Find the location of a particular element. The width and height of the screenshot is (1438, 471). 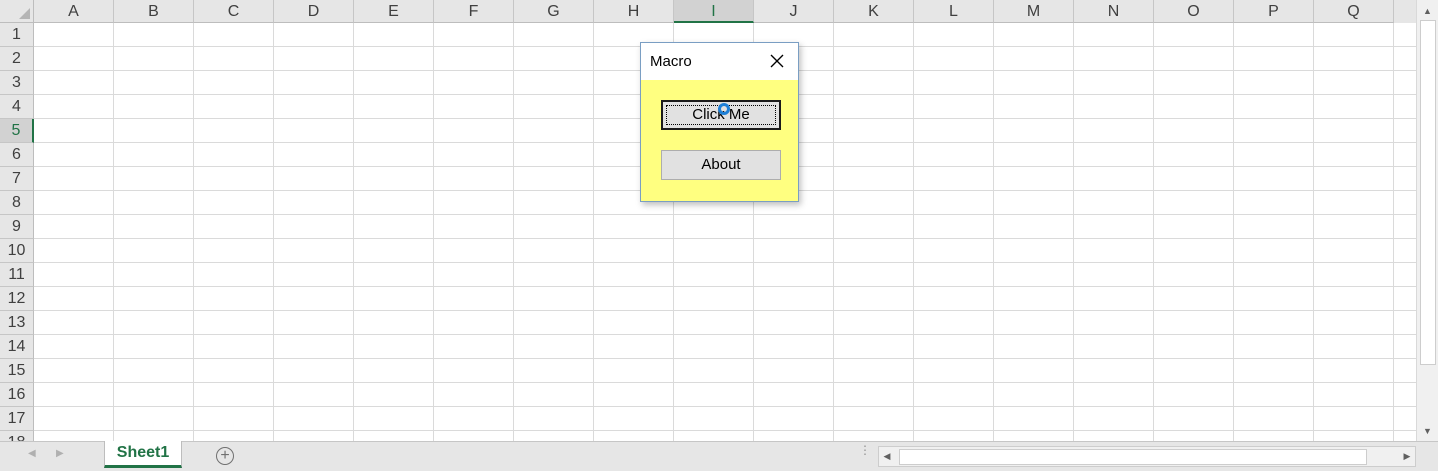

arrow-up-icon: ▲ is located at coordinates (1427, 11).